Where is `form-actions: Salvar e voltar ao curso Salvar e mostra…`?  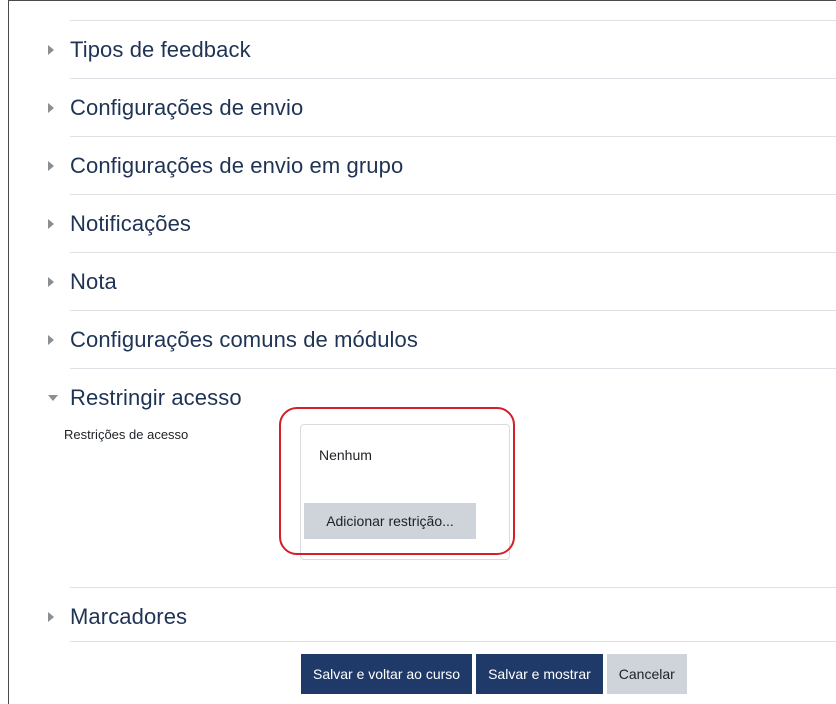
form-actions: Salvar e voltar ao curso Salvar e mostra… is located at coordinates (453, 667).